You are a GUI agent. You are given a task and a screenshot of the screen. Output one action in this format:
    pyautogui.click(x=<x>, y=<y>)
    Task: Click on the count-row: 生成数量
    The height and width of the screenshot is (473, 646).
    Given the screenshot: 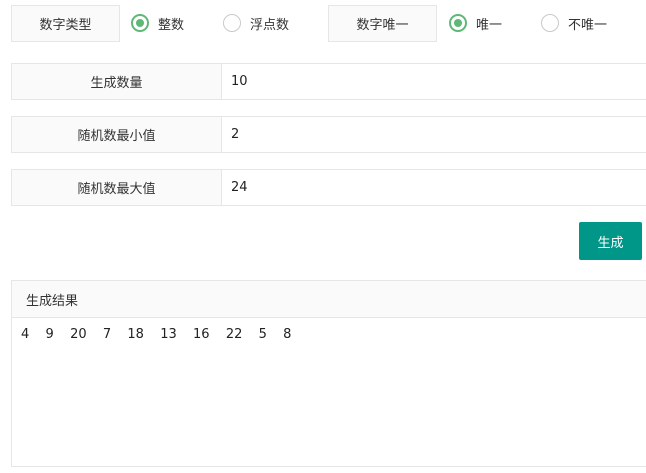 What is the action you would take?
    pyautogui.click(x=328, y=81)
    